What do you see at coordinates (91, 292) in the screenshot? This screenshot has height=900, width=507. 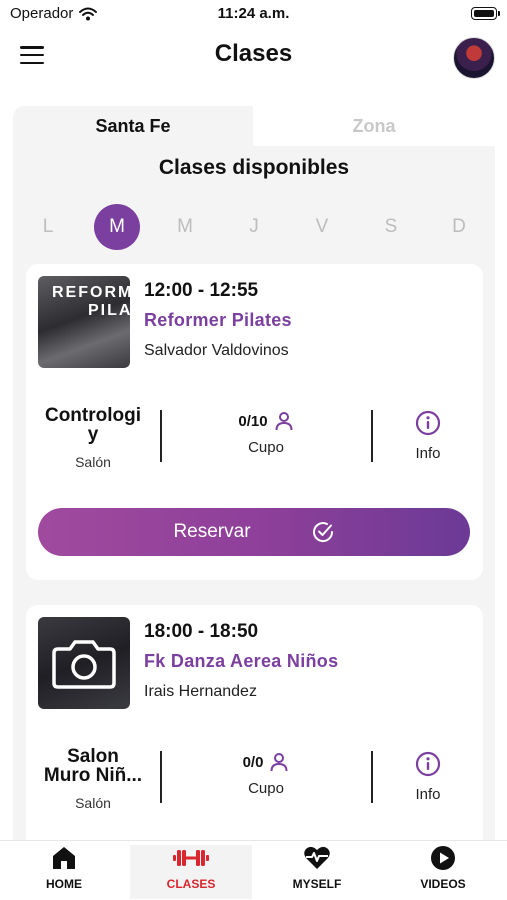 I see `thumbnail-text-line: REFORM` at bounding box center [91, 292].